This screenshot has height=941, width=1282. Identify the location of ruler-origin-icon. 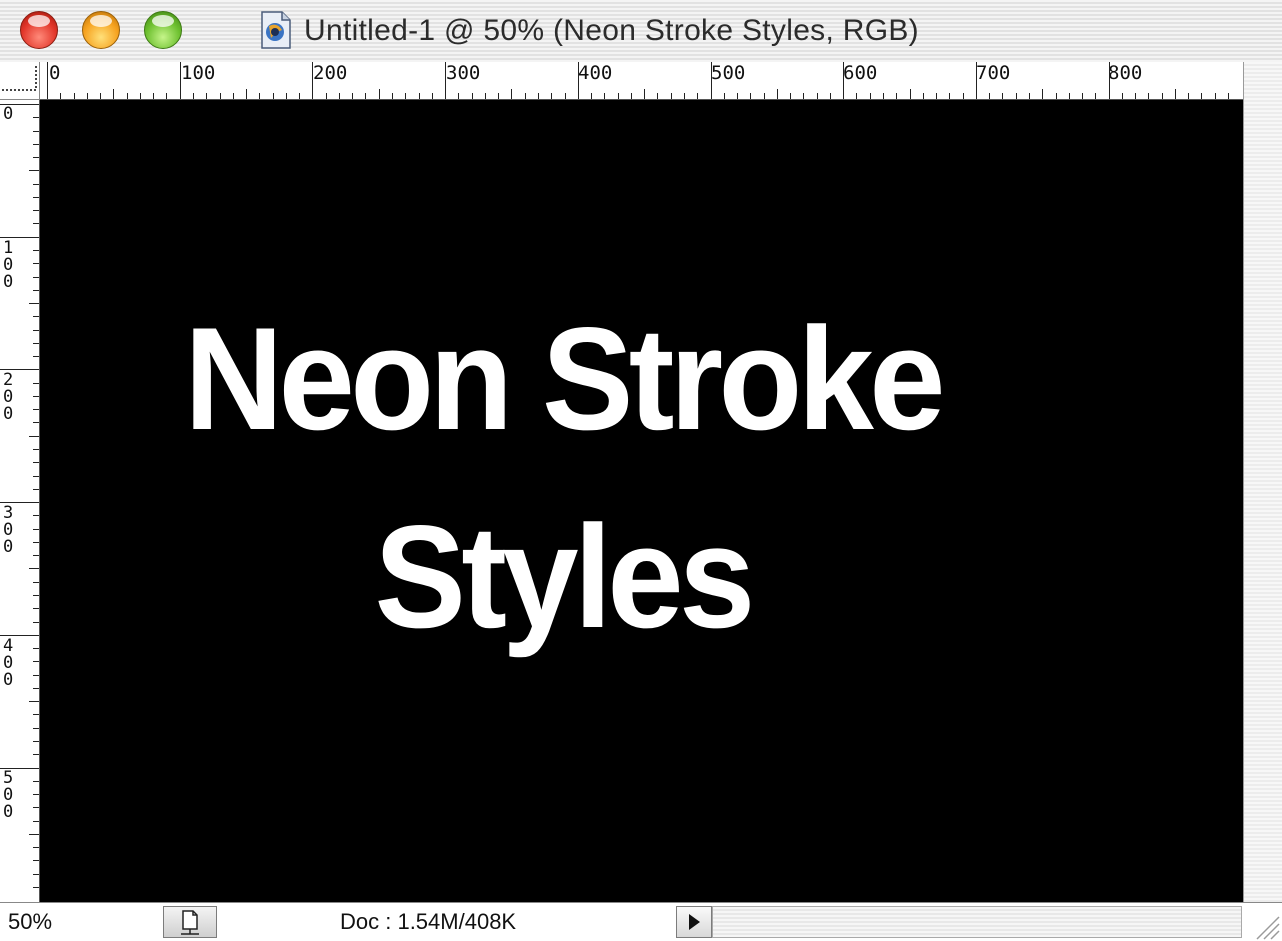
(19, 78).